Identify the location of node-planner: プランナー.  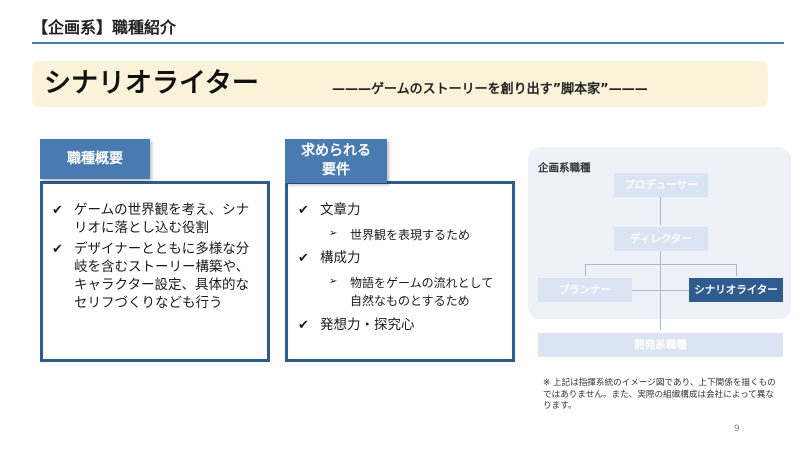
(585, 290).